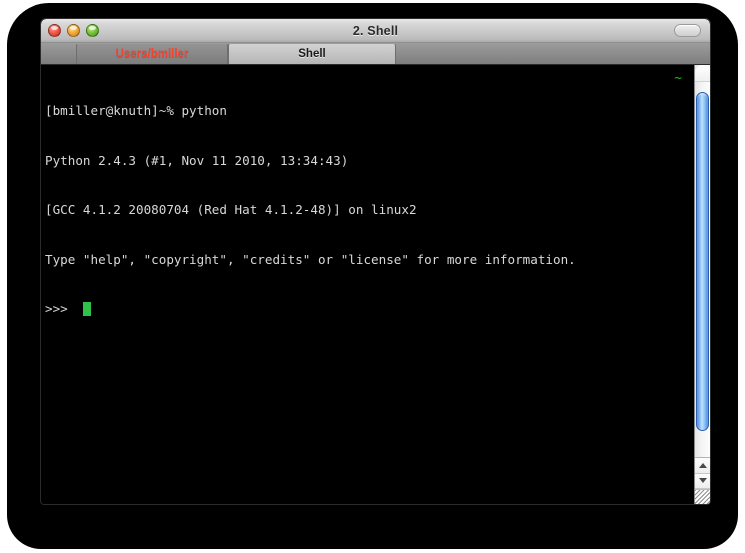  Describe the element at coordinates (702, 73) in the screenshot. I see `scrollbar-track-cap` at that location.